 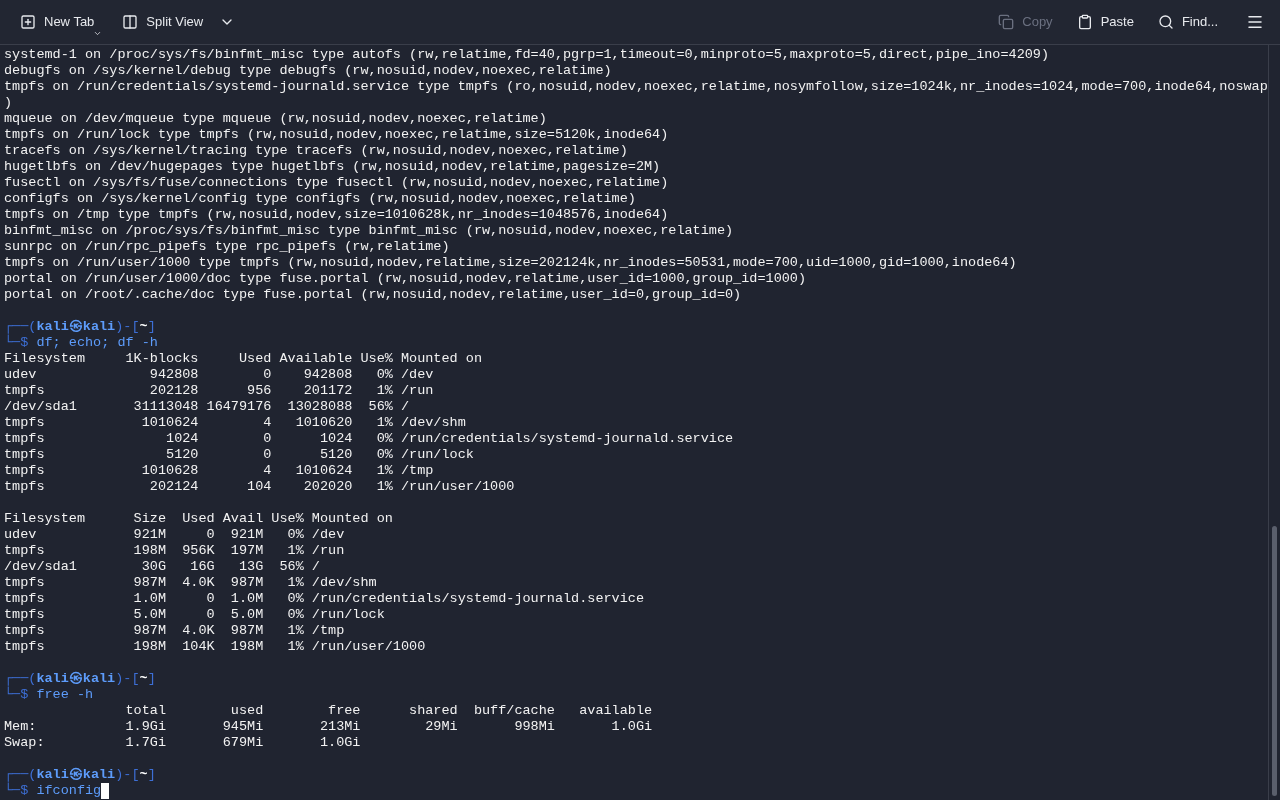 What do you see at coordinates (105, 791) in the screenshot?
I see `text-cursor` at bounding box center [105, 791].